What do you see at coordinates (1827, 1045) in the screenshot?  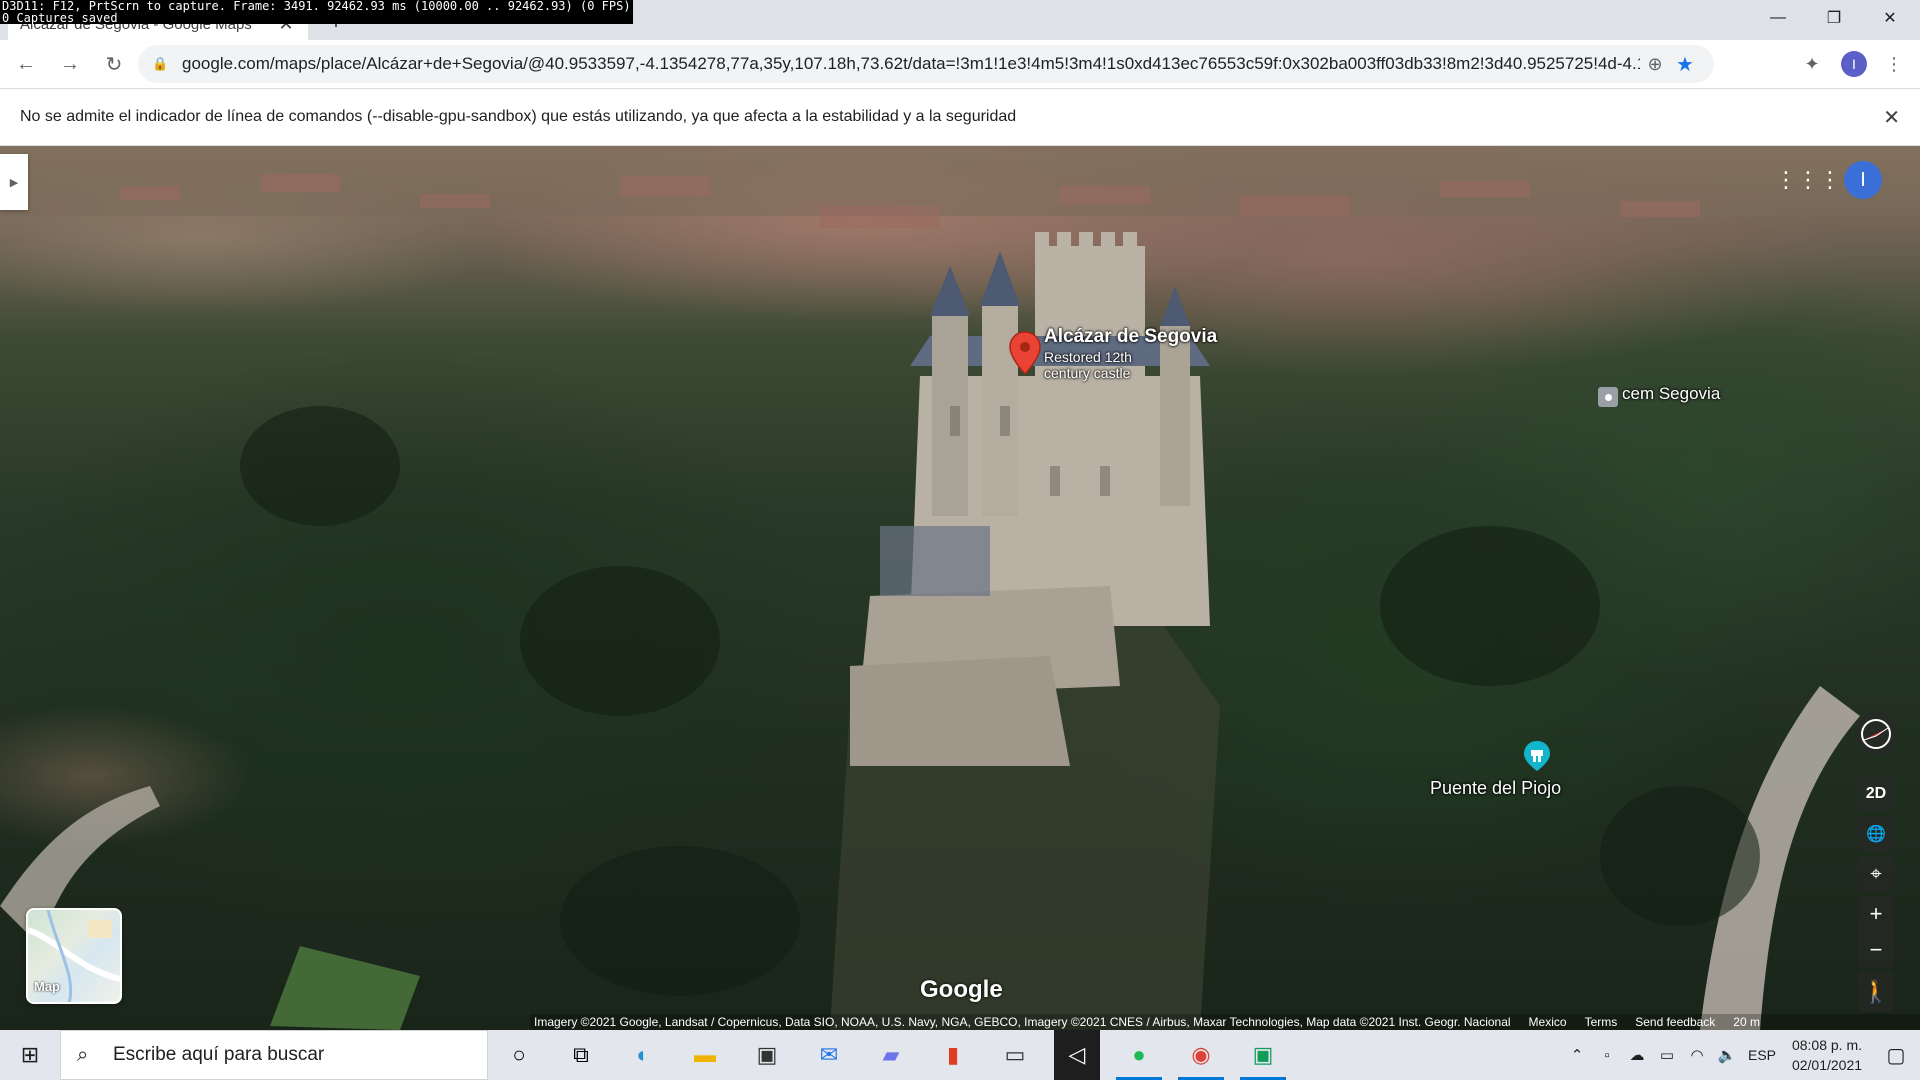 I see `clock-time: 08:08 p. m.` at bounding box center [1827, 1045].